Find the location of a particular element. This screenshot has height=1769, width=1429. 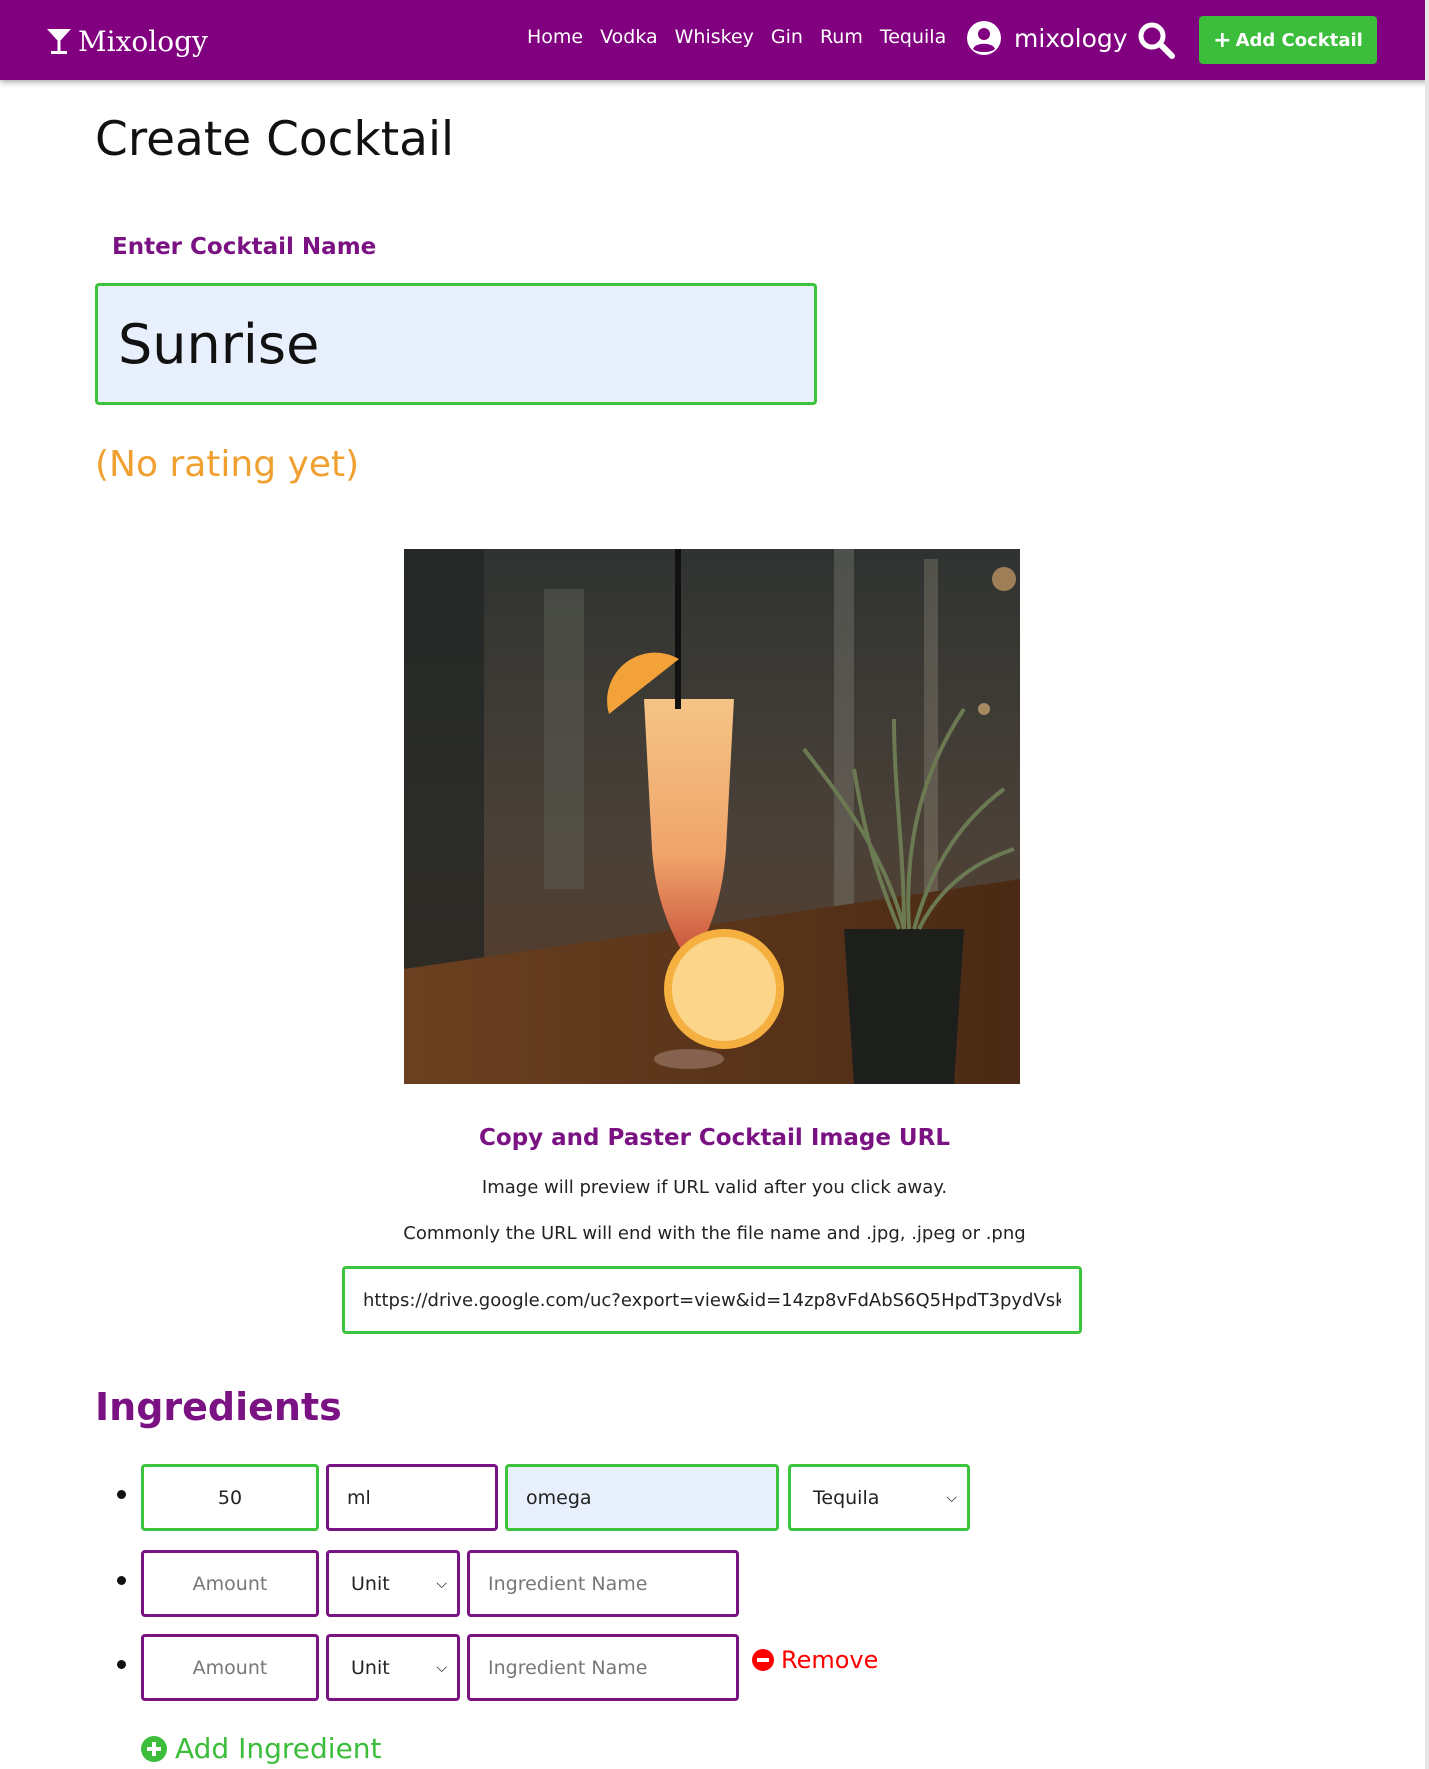

cocktail-image-preview is located at coordinates (712, 816).